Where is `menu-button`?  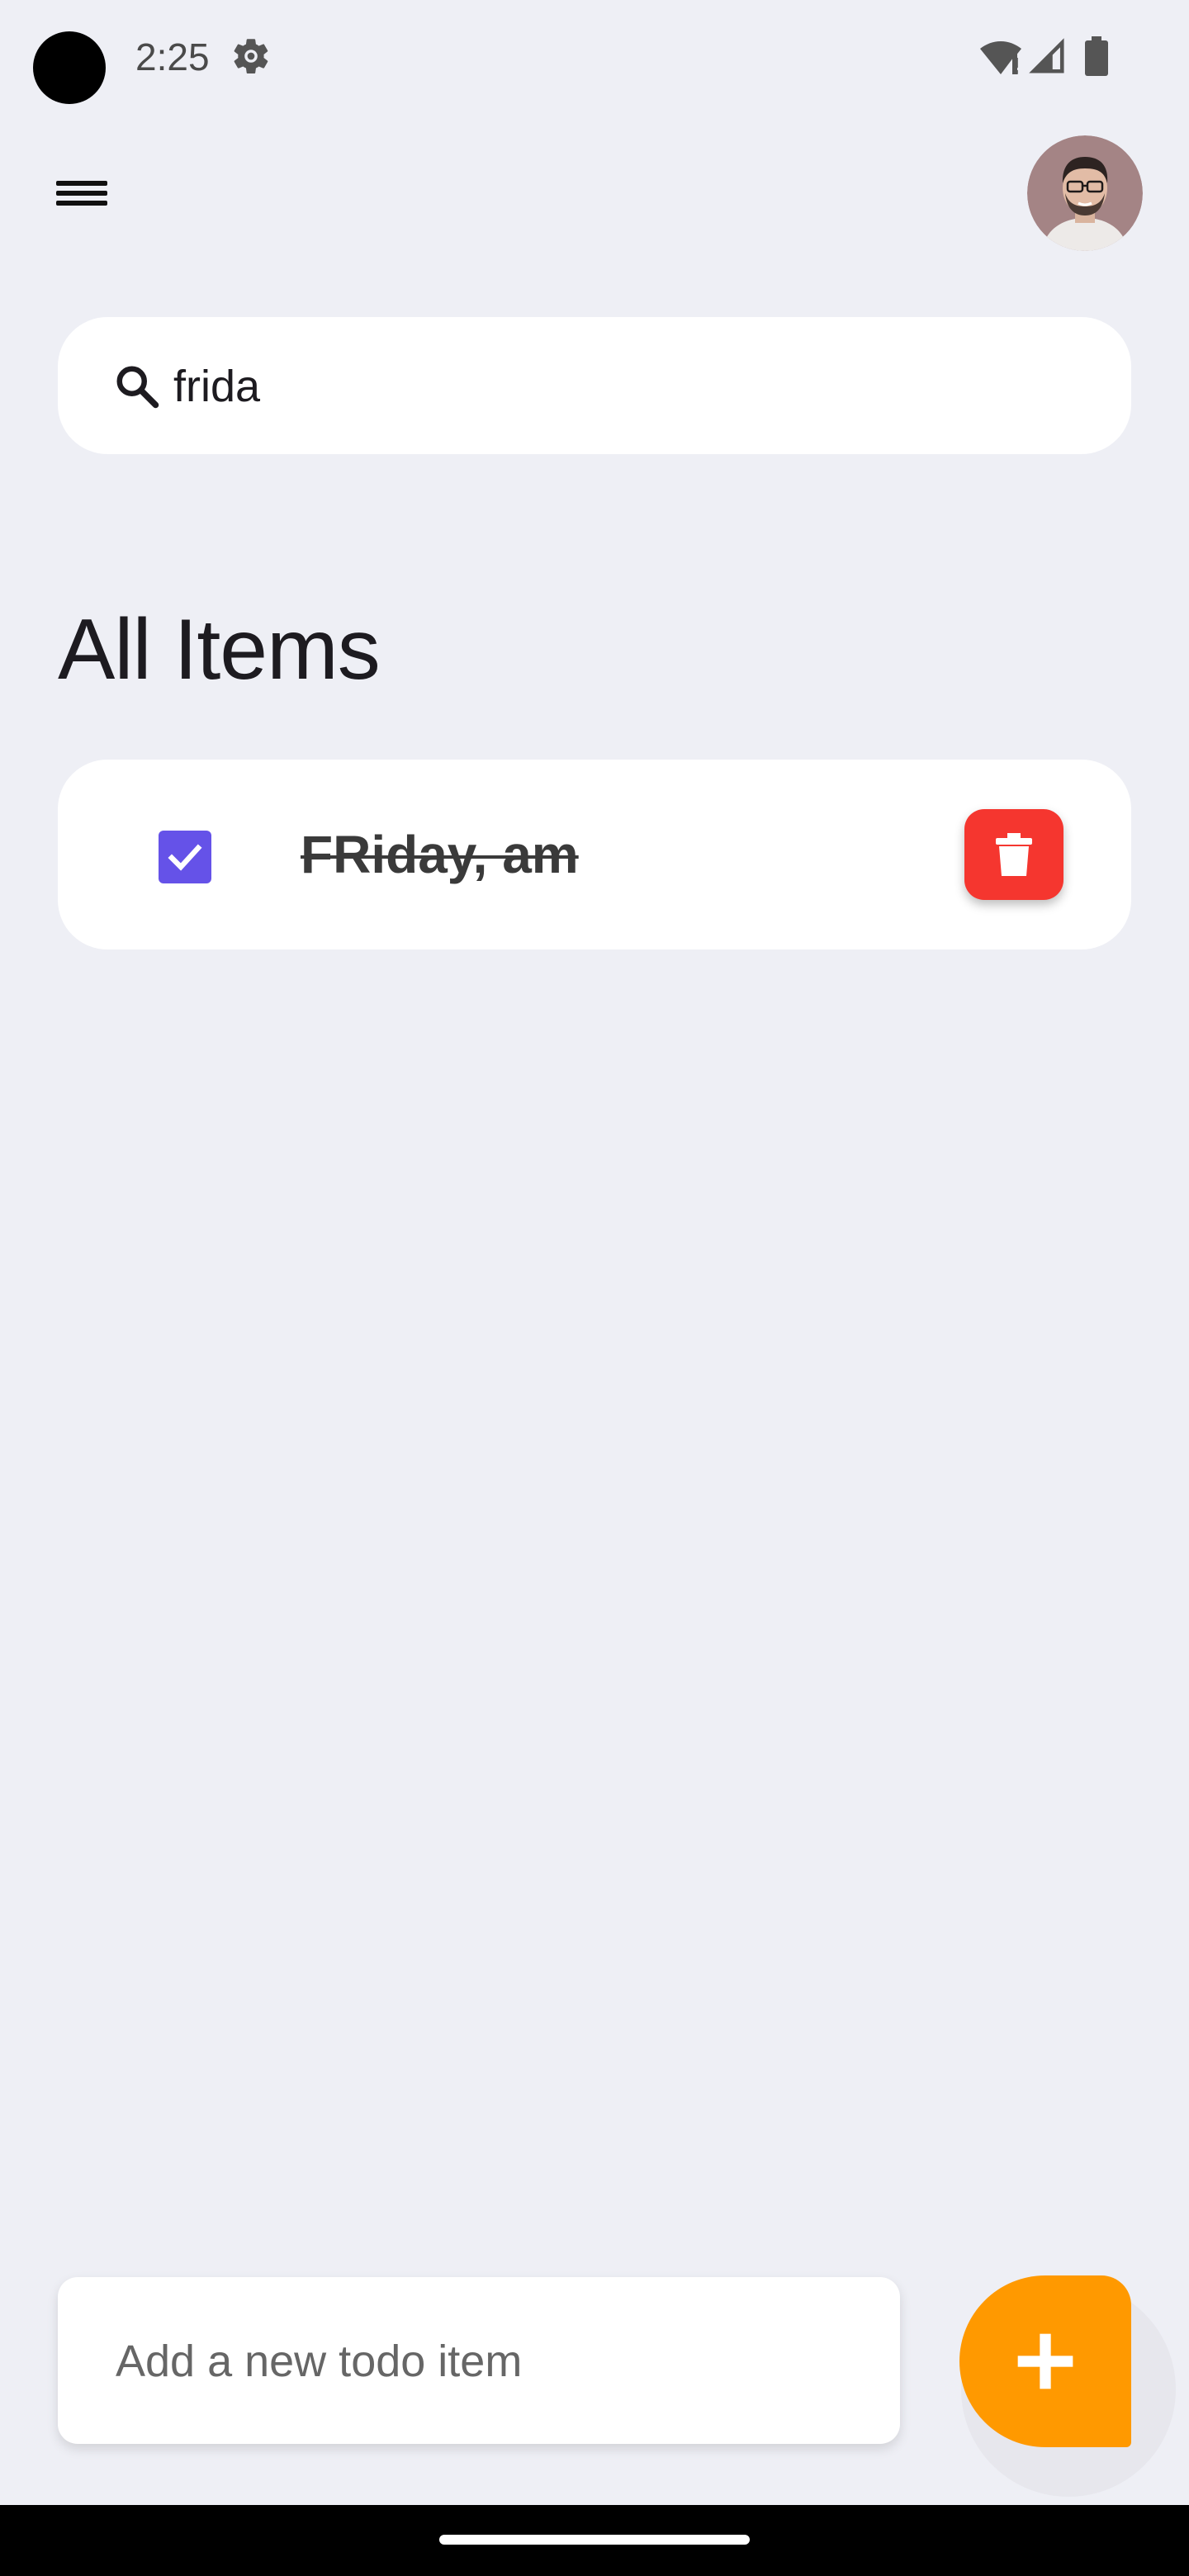 menu-button is located at coordinates (81, 193).